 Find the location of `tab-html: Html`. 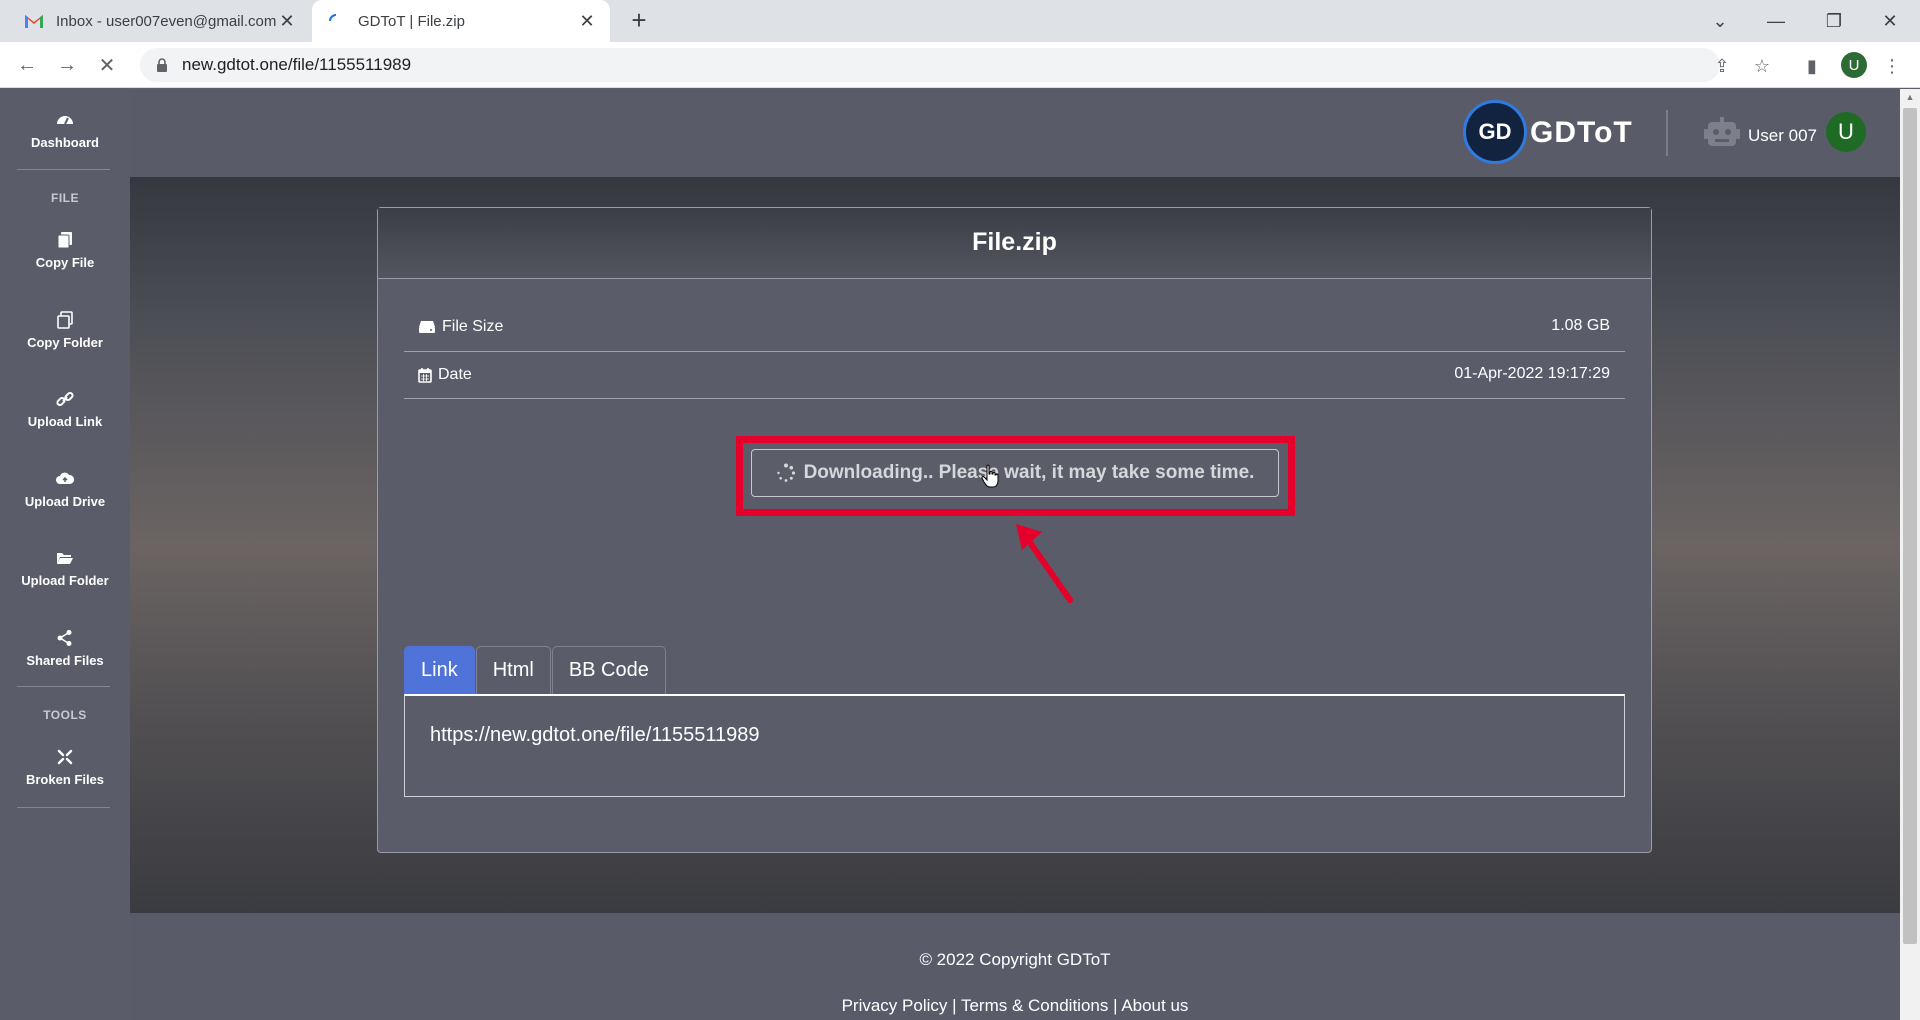

tab-html: Html is located at coordinates (513, 670).